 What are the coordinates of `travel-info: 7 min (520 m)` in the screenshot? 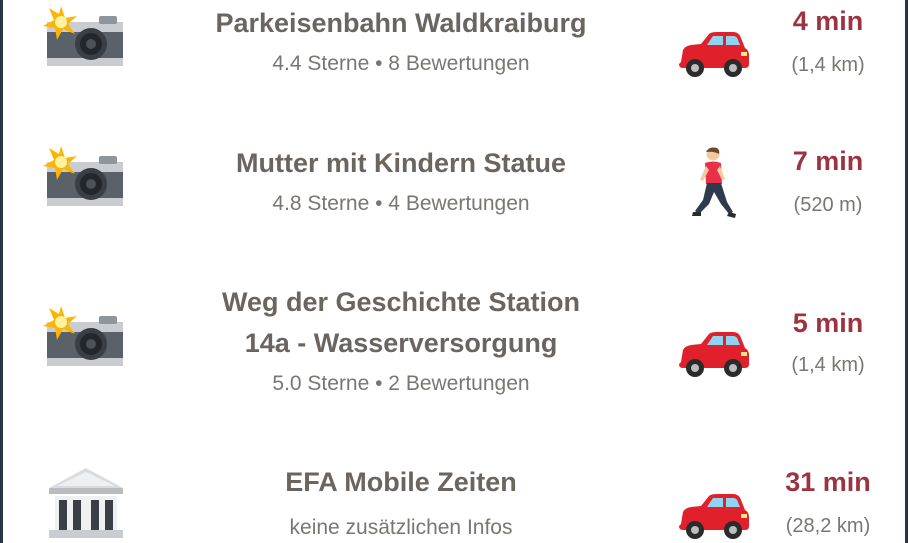 It's located at (828, 181).